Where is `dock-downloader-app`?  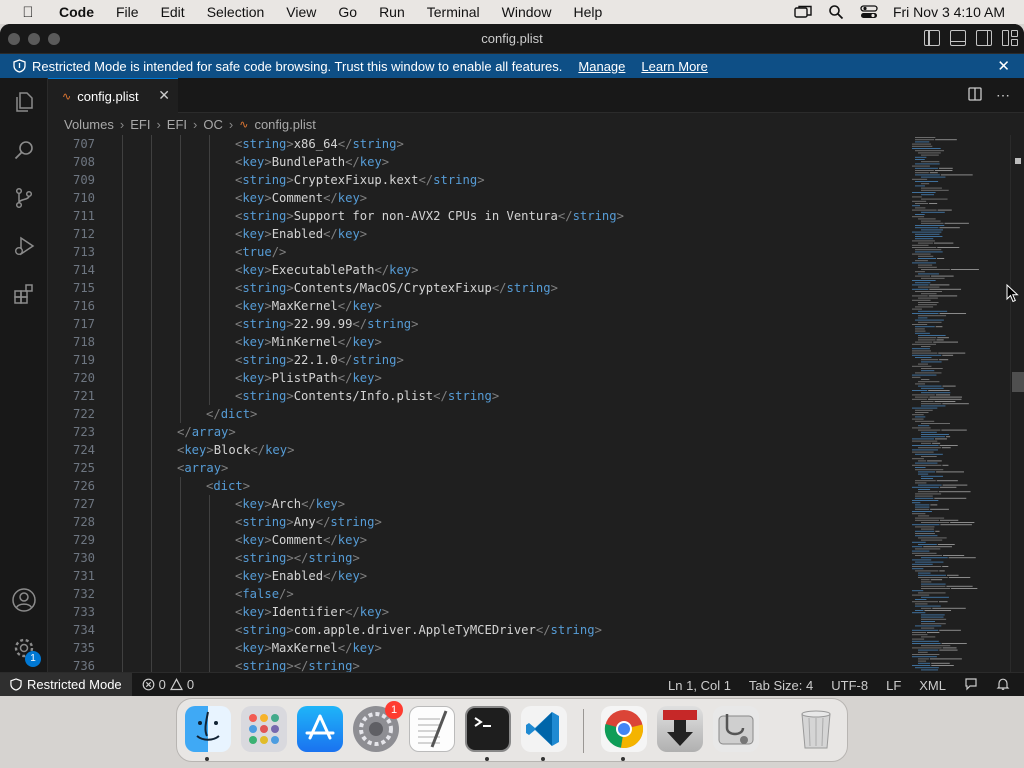 dock-downloader-app is located at coordinates (680, 729).